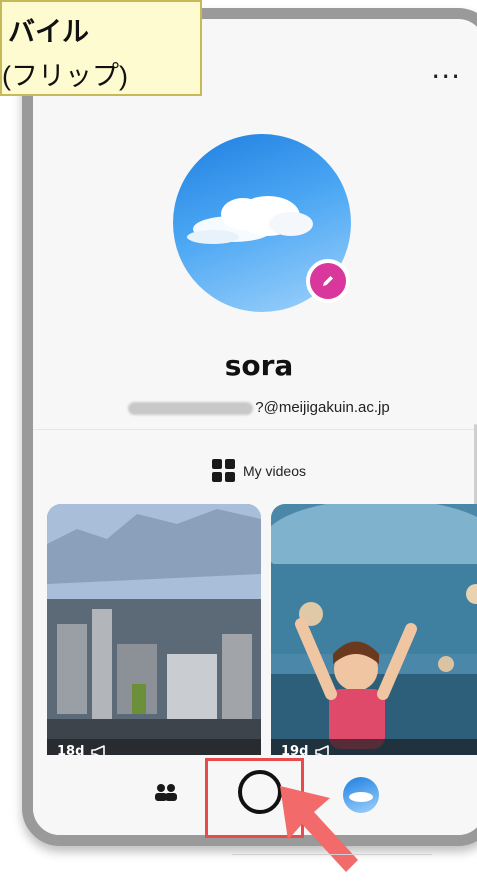 The image size is (477, 886). I want to click on video-card: 18d, so click(154, 639).